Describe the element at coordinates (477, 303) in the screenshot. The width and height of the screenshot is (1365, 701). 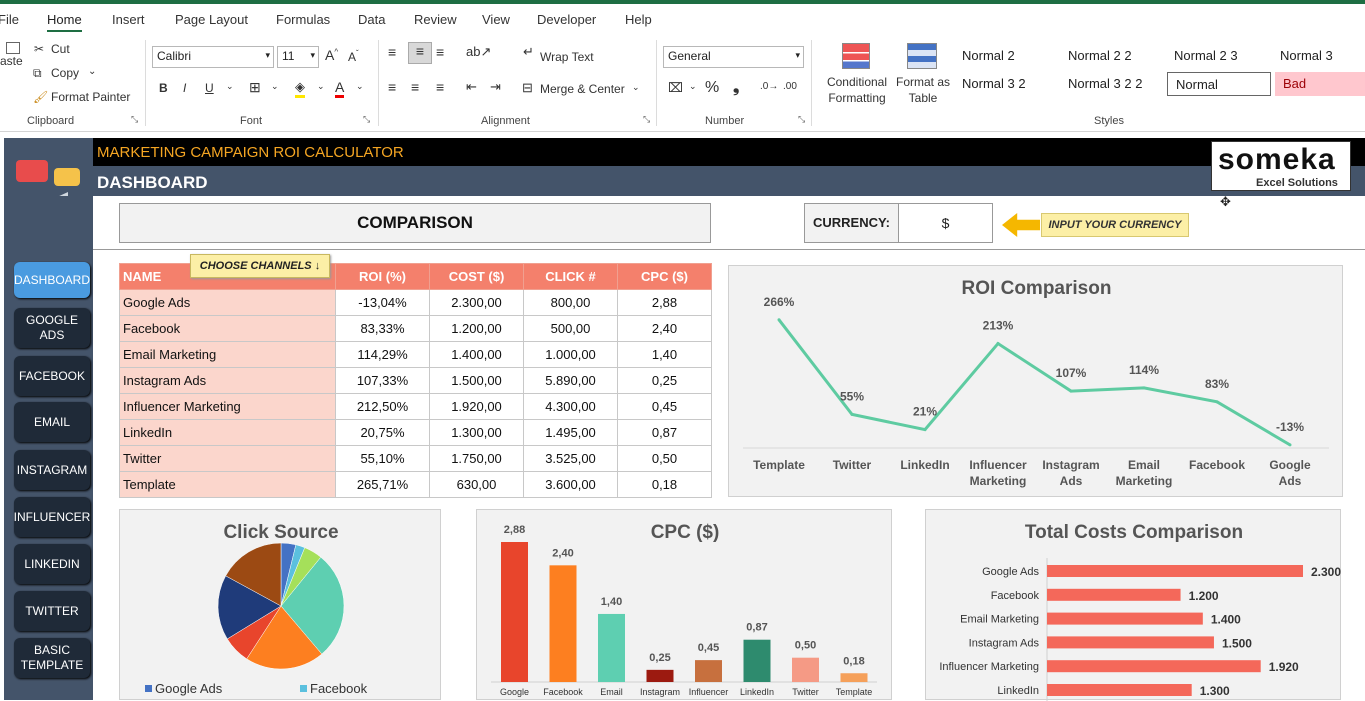
I see `value-cell: 2.300,00` at that location.